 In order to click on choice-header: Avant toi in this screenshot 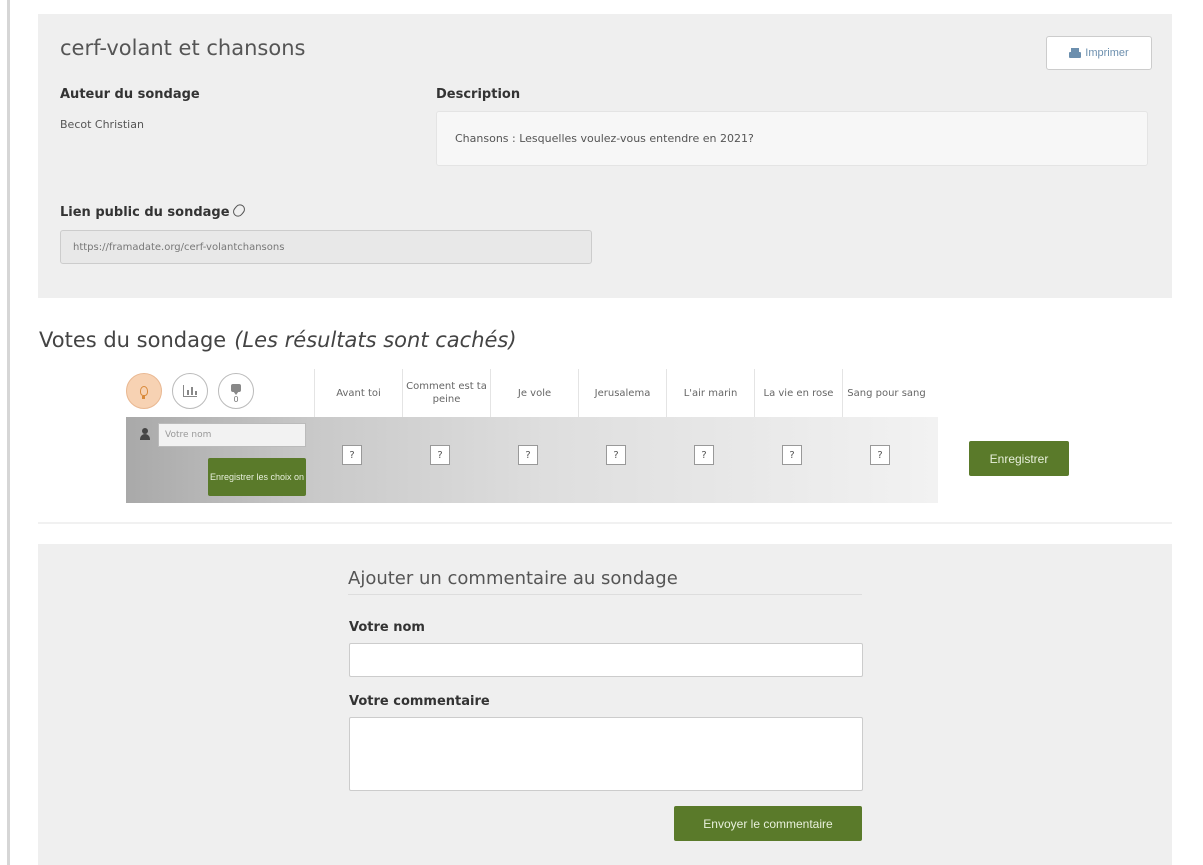, I will do `click(358, 393)`.